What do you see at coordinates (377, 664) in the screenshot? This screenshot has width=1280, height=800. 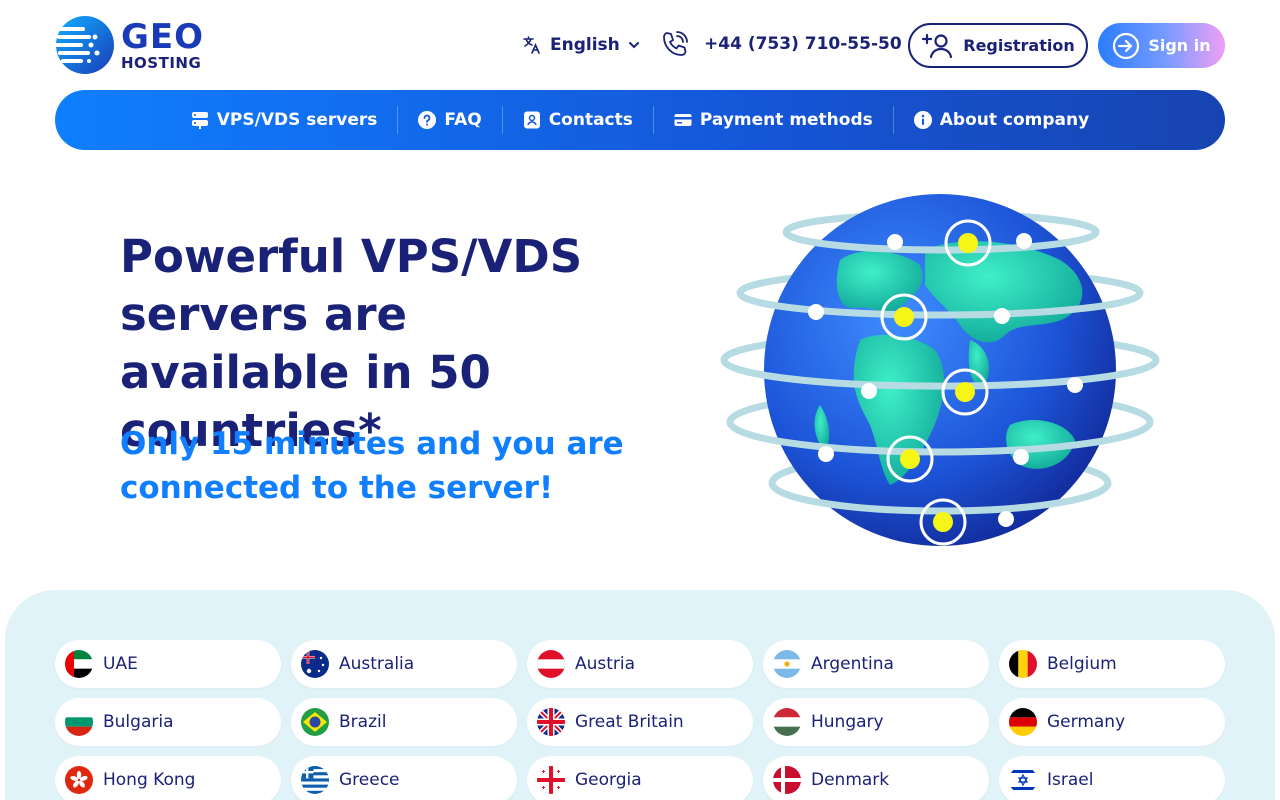 I see `country-name: Australia` at bounding box center [377, 664].